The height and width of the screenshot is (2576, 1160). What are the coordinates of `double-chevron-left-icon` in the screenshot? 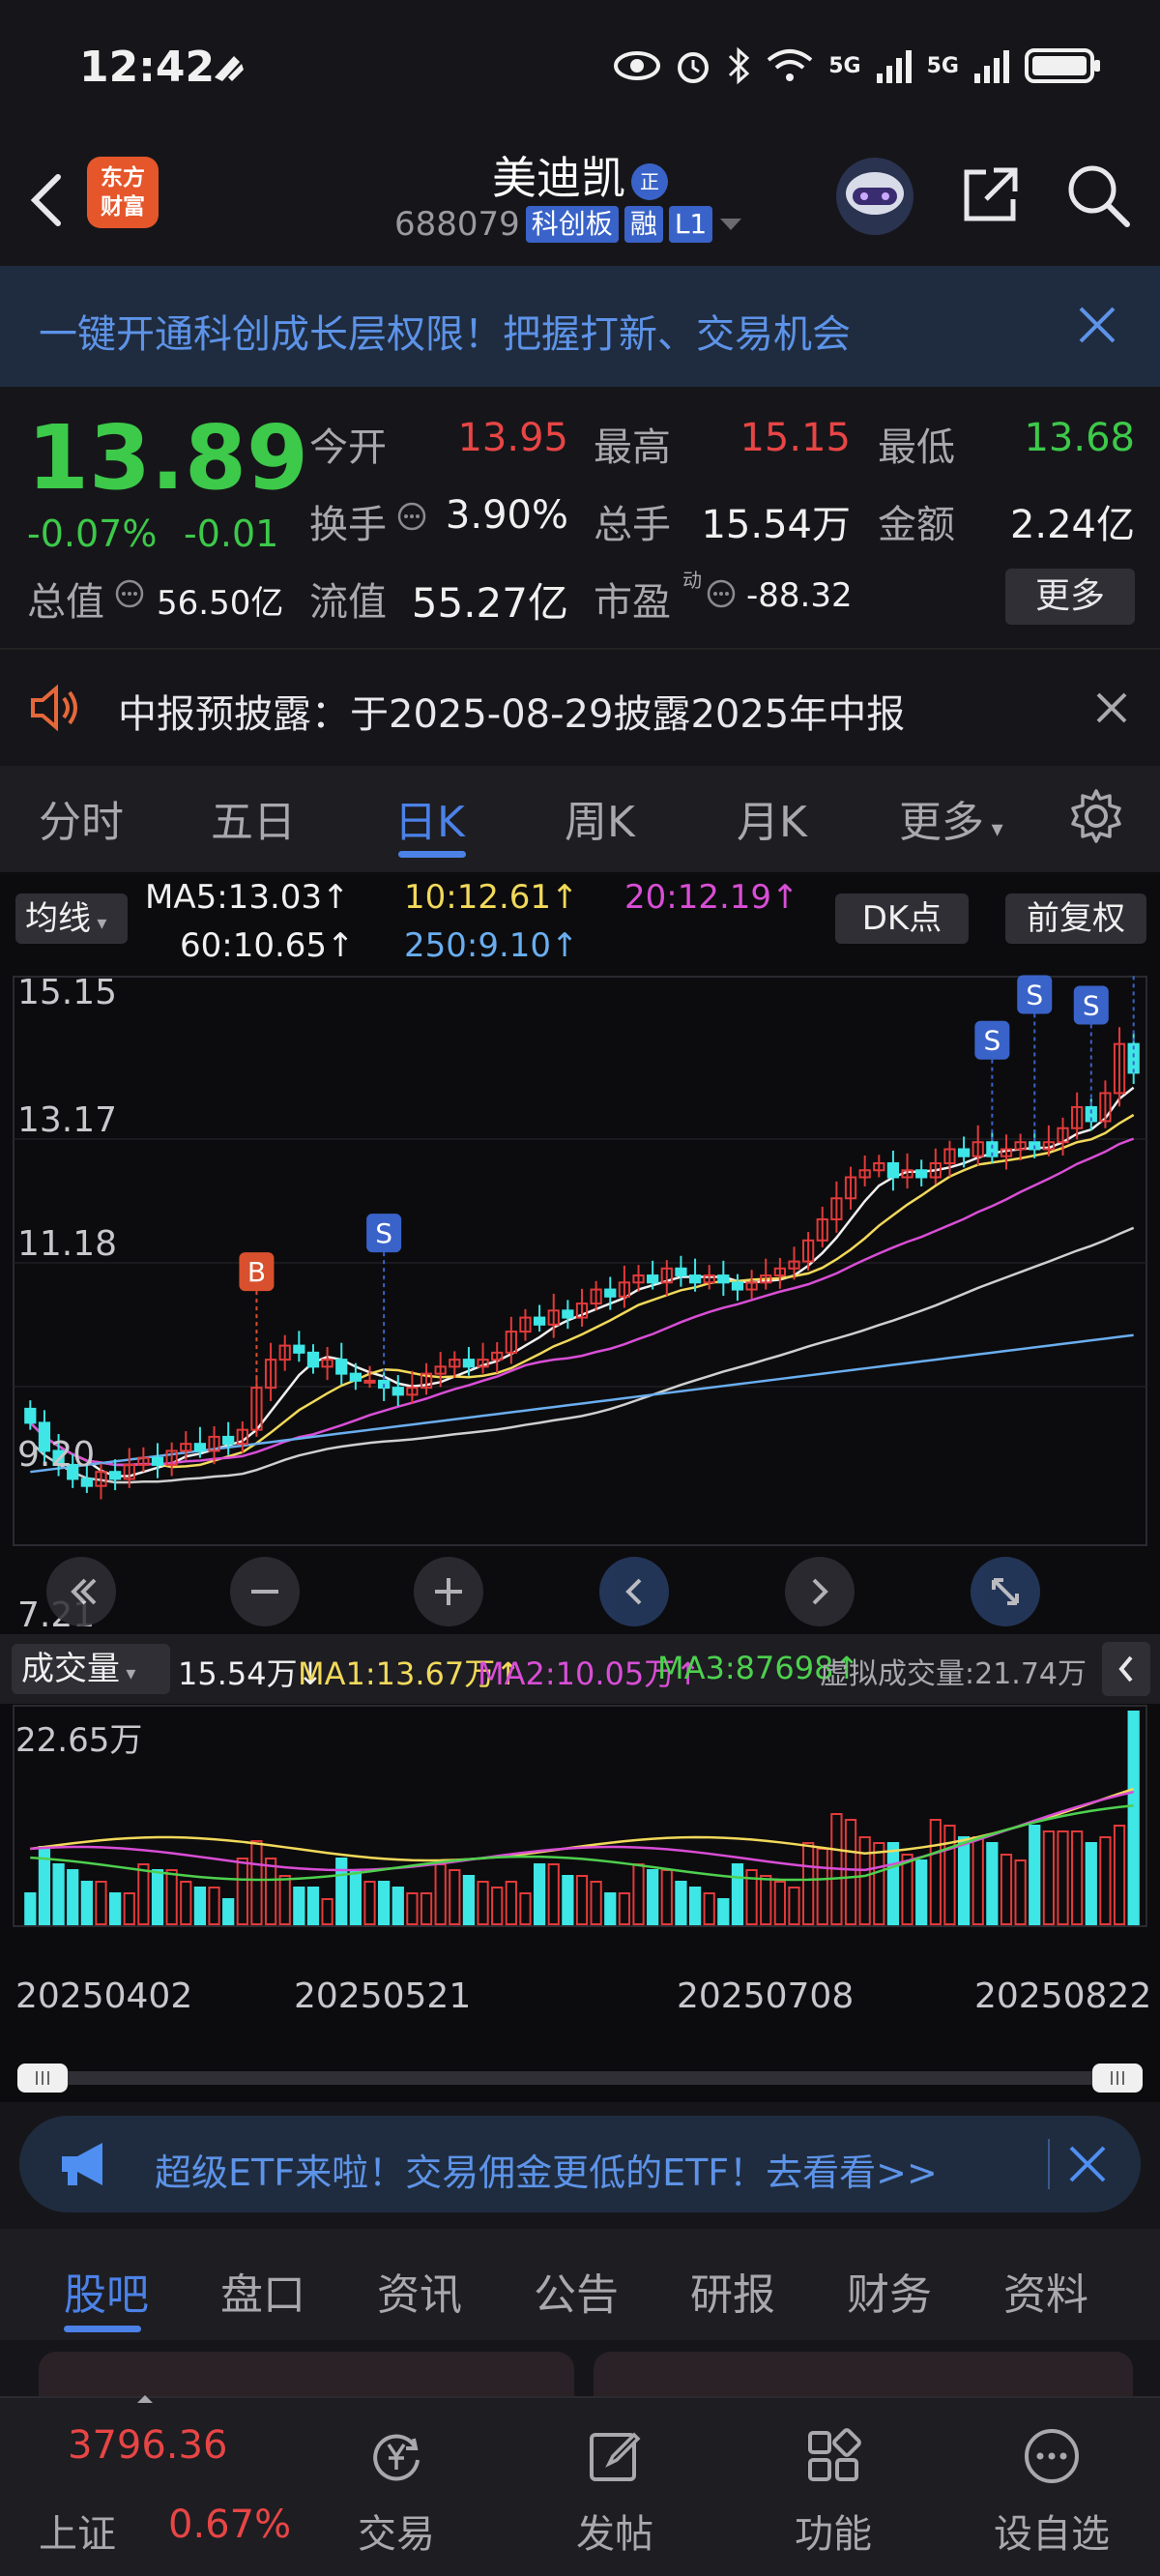 It's located at (84, 1591).